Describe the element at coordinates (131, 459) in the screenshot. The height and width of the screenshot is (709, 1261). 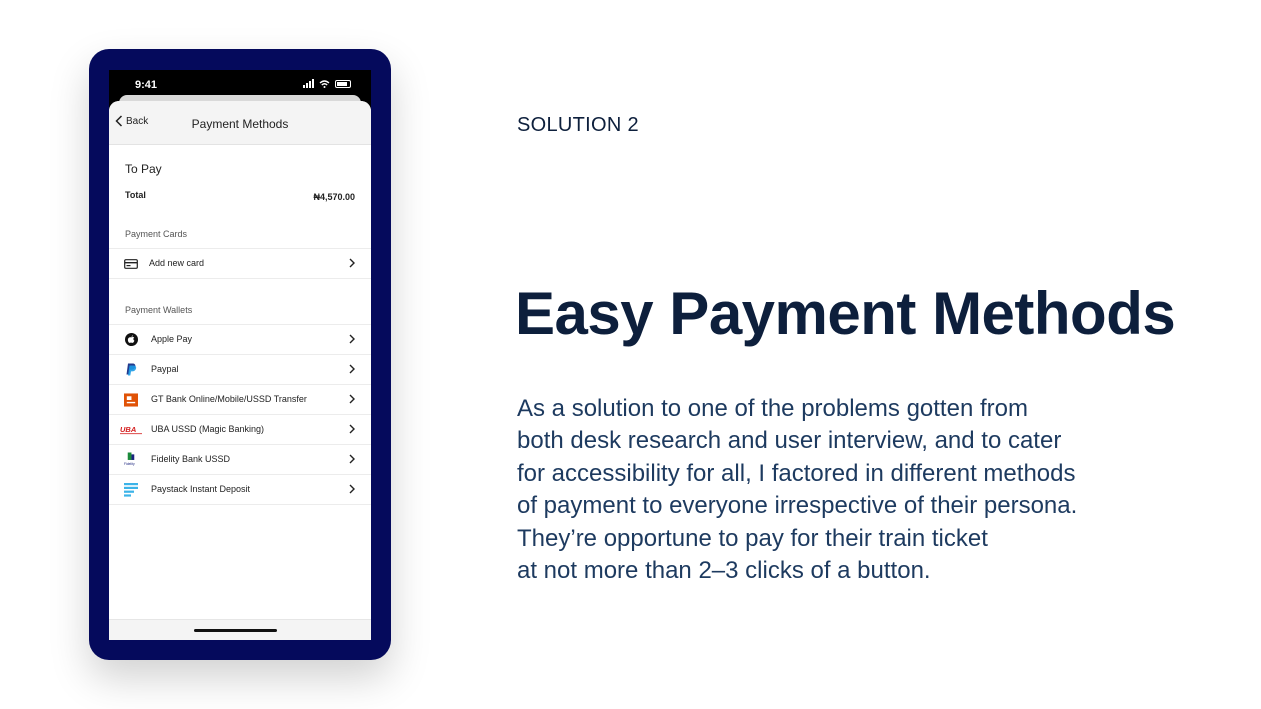
I see `fidelity-logo: Fidelity` at that location.